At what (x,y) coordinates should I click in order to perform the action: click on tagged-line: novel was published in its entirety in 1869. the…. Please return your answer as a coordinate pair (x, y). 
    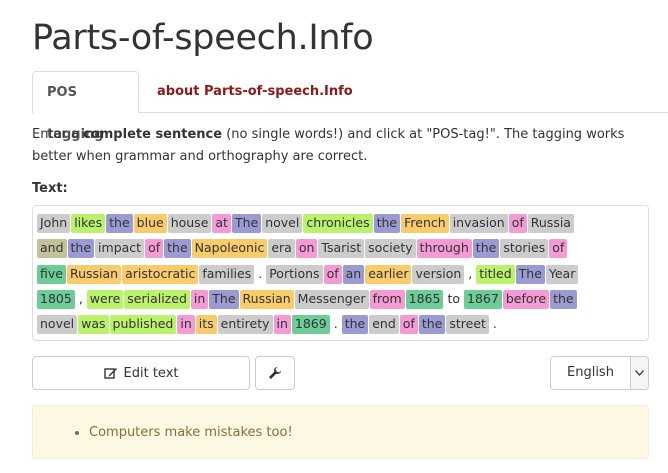
    Looking at the image, I should click on (340, 325).